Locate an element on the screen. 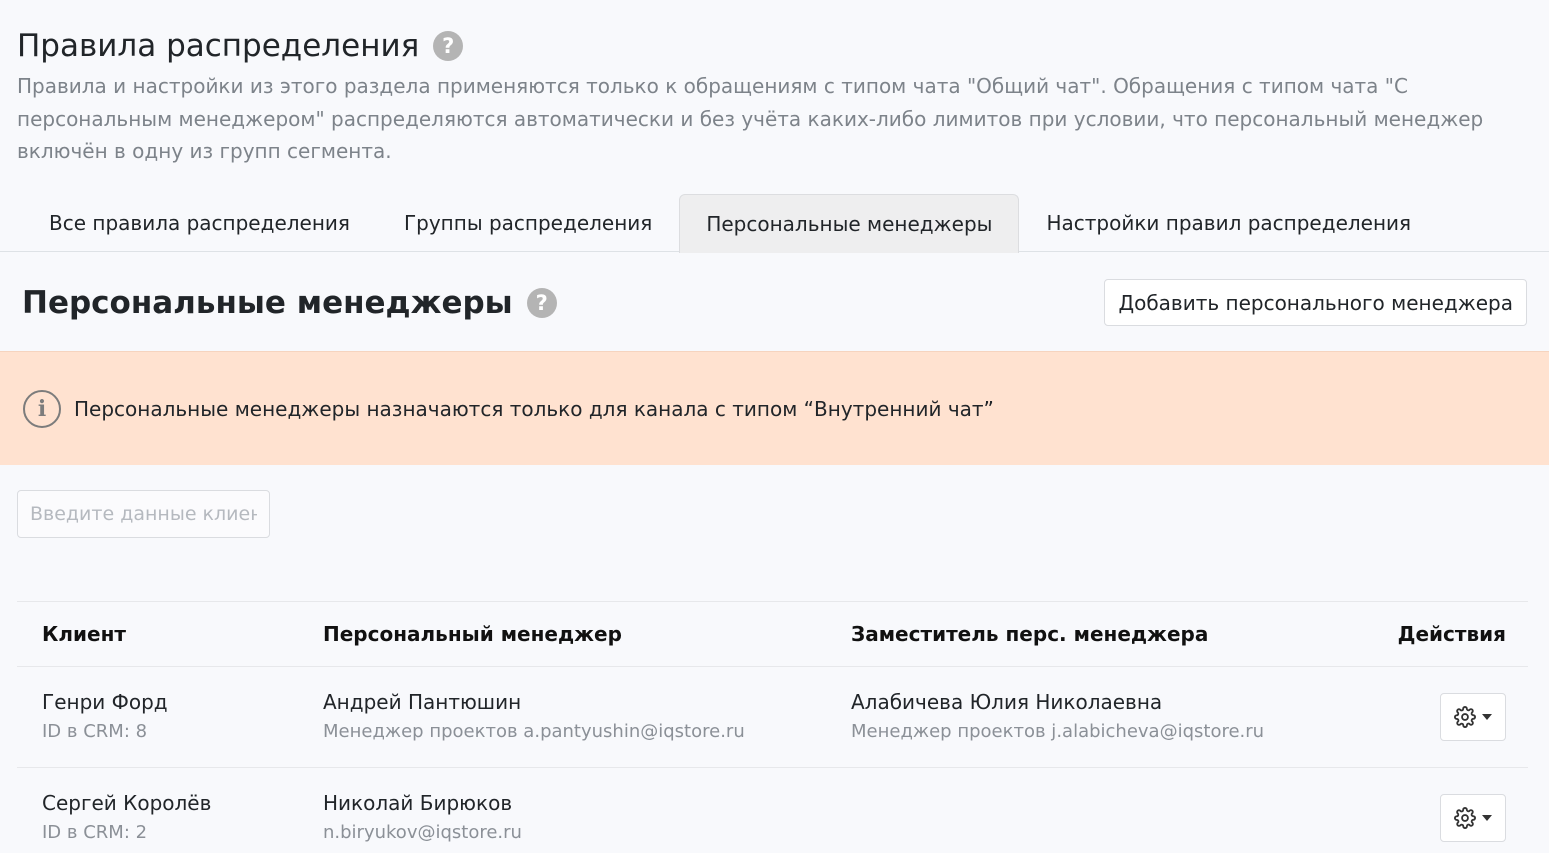  column-header-actions: Действия is located at coordinates (1451, 634).